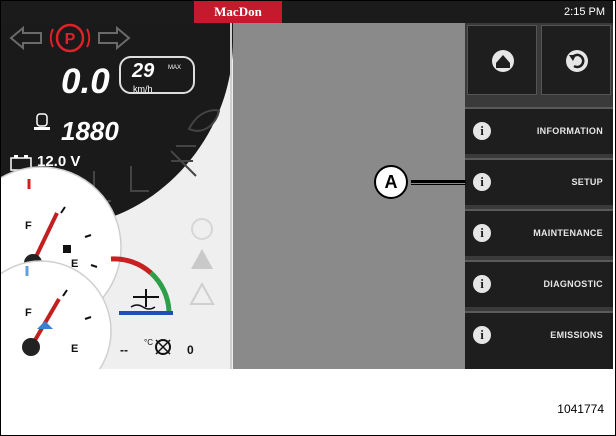 This screenshot has height=436, width=616. I want to click on svg-text: P, so click(70, 39).